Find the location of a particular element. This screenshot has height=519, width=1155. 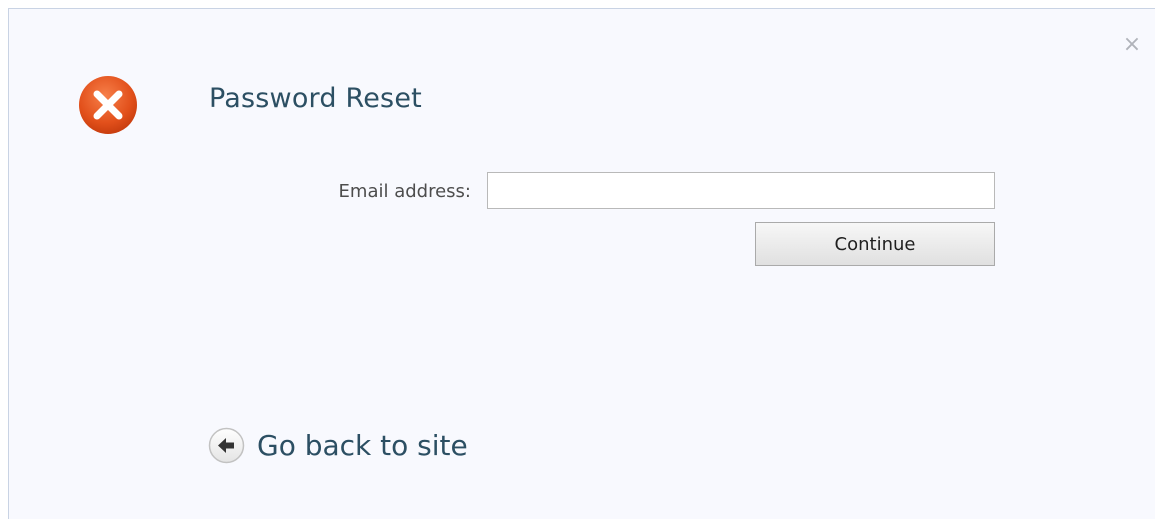

continue-button: Continue is located at coordinates (875, 244).